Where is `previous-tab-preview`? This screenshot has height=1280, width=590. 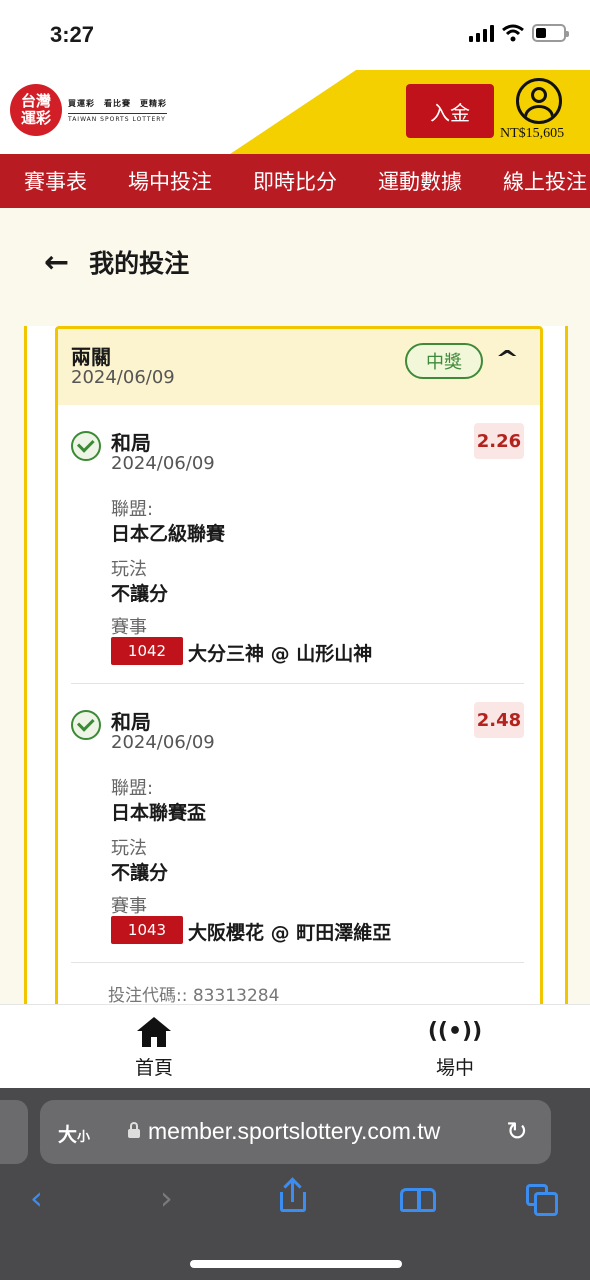 previous-tab-preview is located at coordinates (14, 1132).